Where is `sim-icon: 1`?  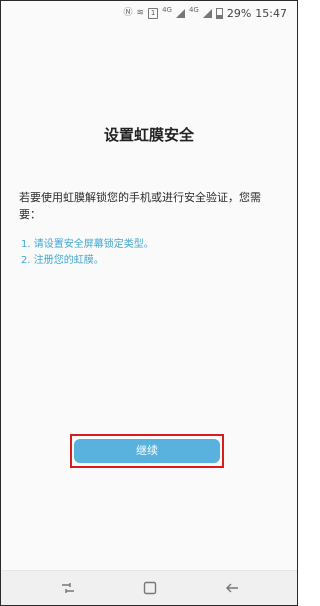 sim-icon: 1 is located at coordinates (153, 13).